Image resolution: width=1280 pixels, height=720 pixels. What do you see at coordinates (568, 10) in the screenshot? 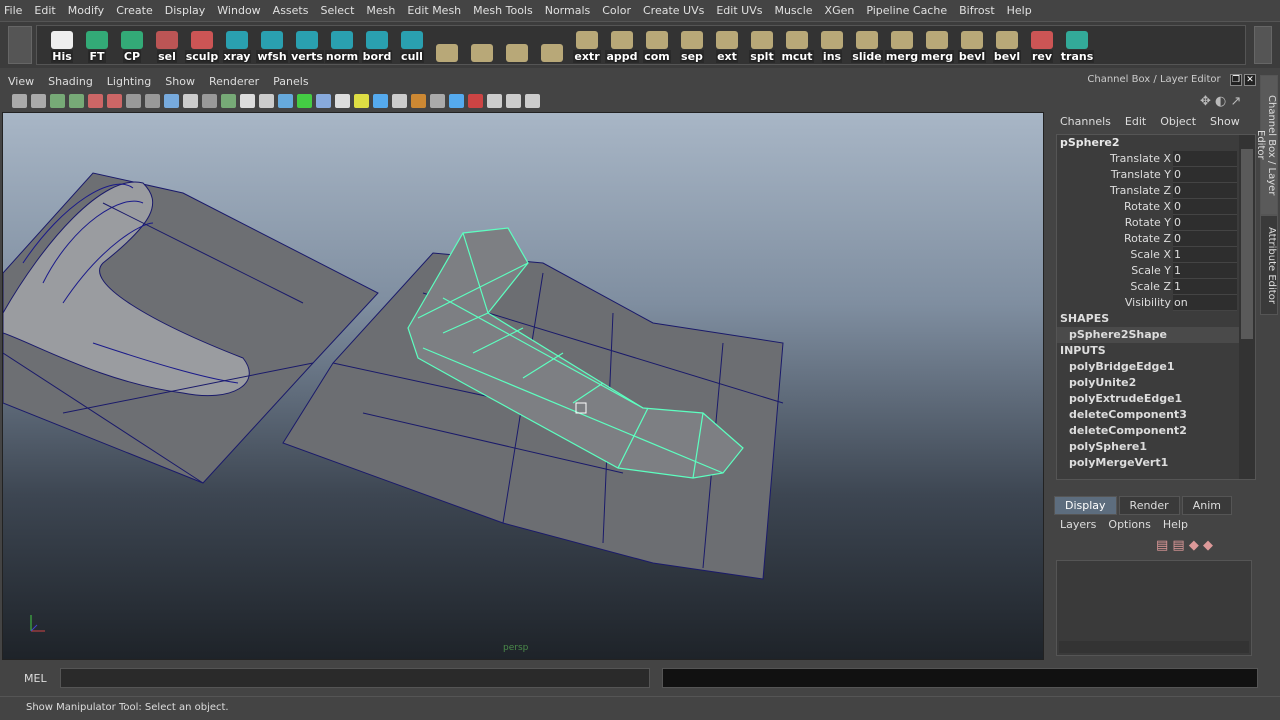
I see `menu-normals: Normals` at bounding box center [568, 10].